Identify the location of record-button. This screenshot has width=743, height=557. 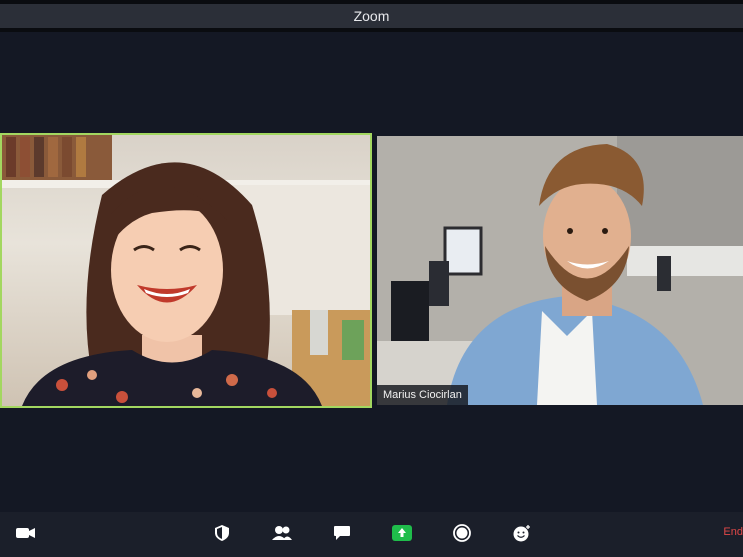
(462, 533).